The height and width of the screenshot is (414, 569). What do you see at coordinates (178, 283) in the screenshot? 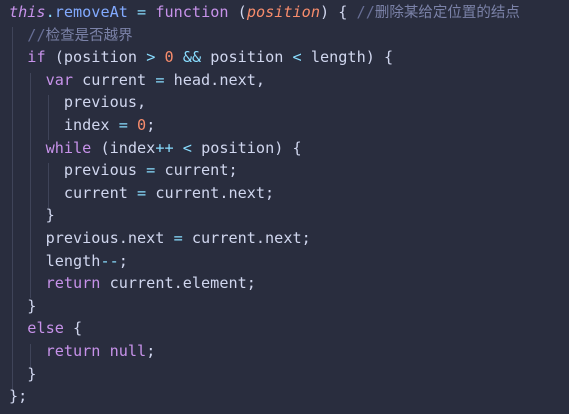
I see `code-token: current.element;` at bounding box center [178, 283].